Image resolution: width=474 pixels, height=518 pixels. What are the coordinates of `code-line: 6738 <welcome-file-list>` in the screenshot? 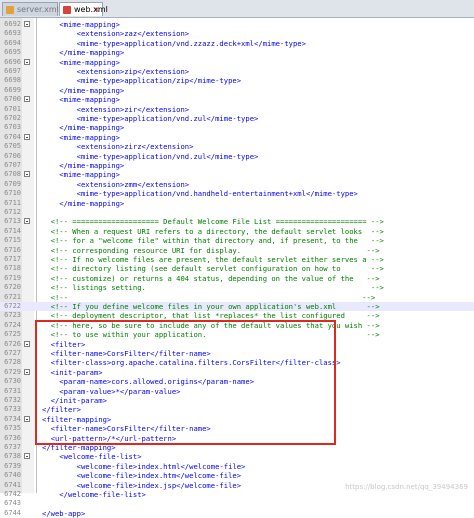 It's located at (237, 456).